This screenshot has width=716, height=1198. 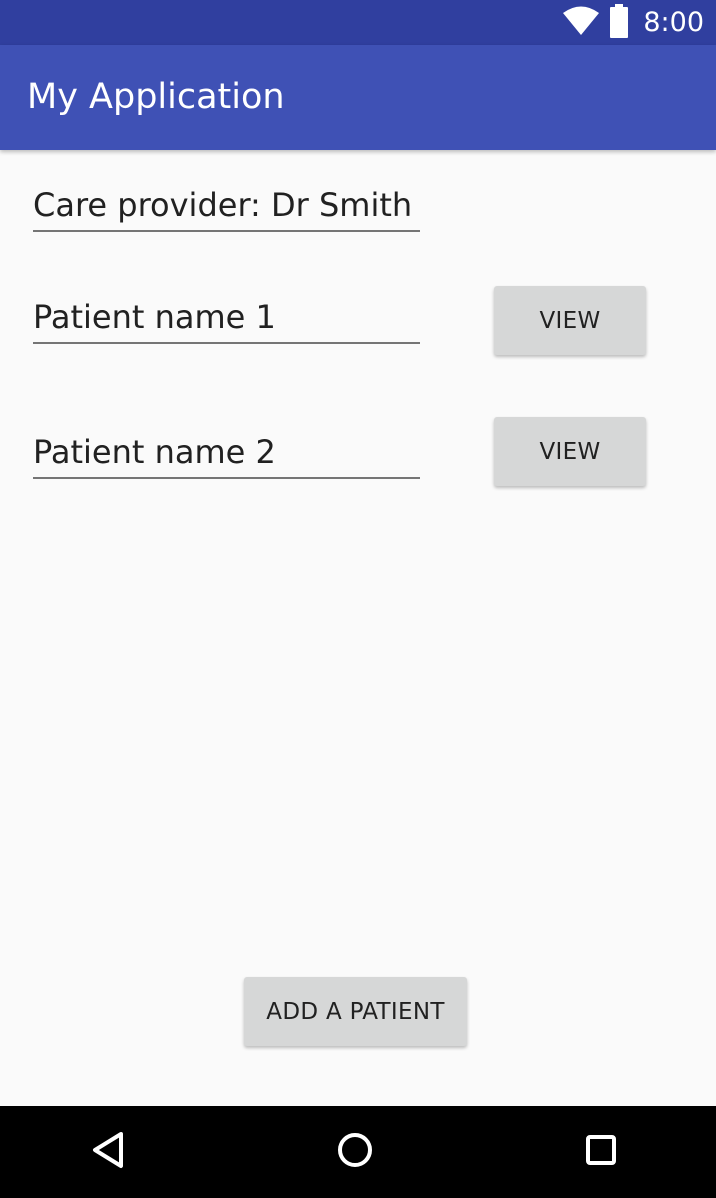 I want to click on back-button, so click(x=108, y=1152).